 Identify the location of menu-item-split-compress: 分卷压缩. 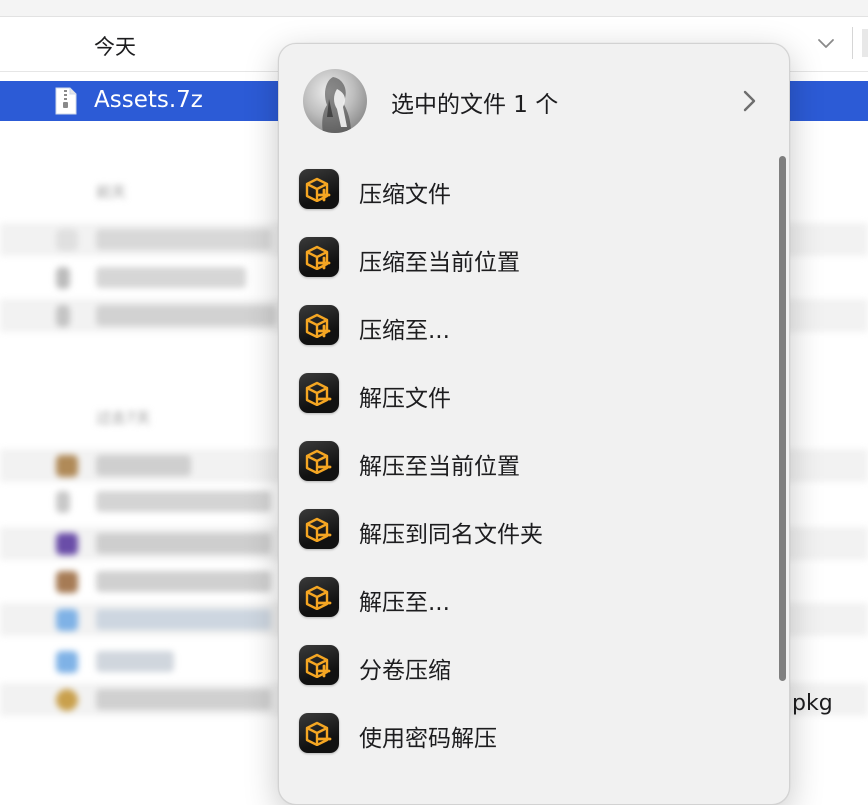
(534, 666).